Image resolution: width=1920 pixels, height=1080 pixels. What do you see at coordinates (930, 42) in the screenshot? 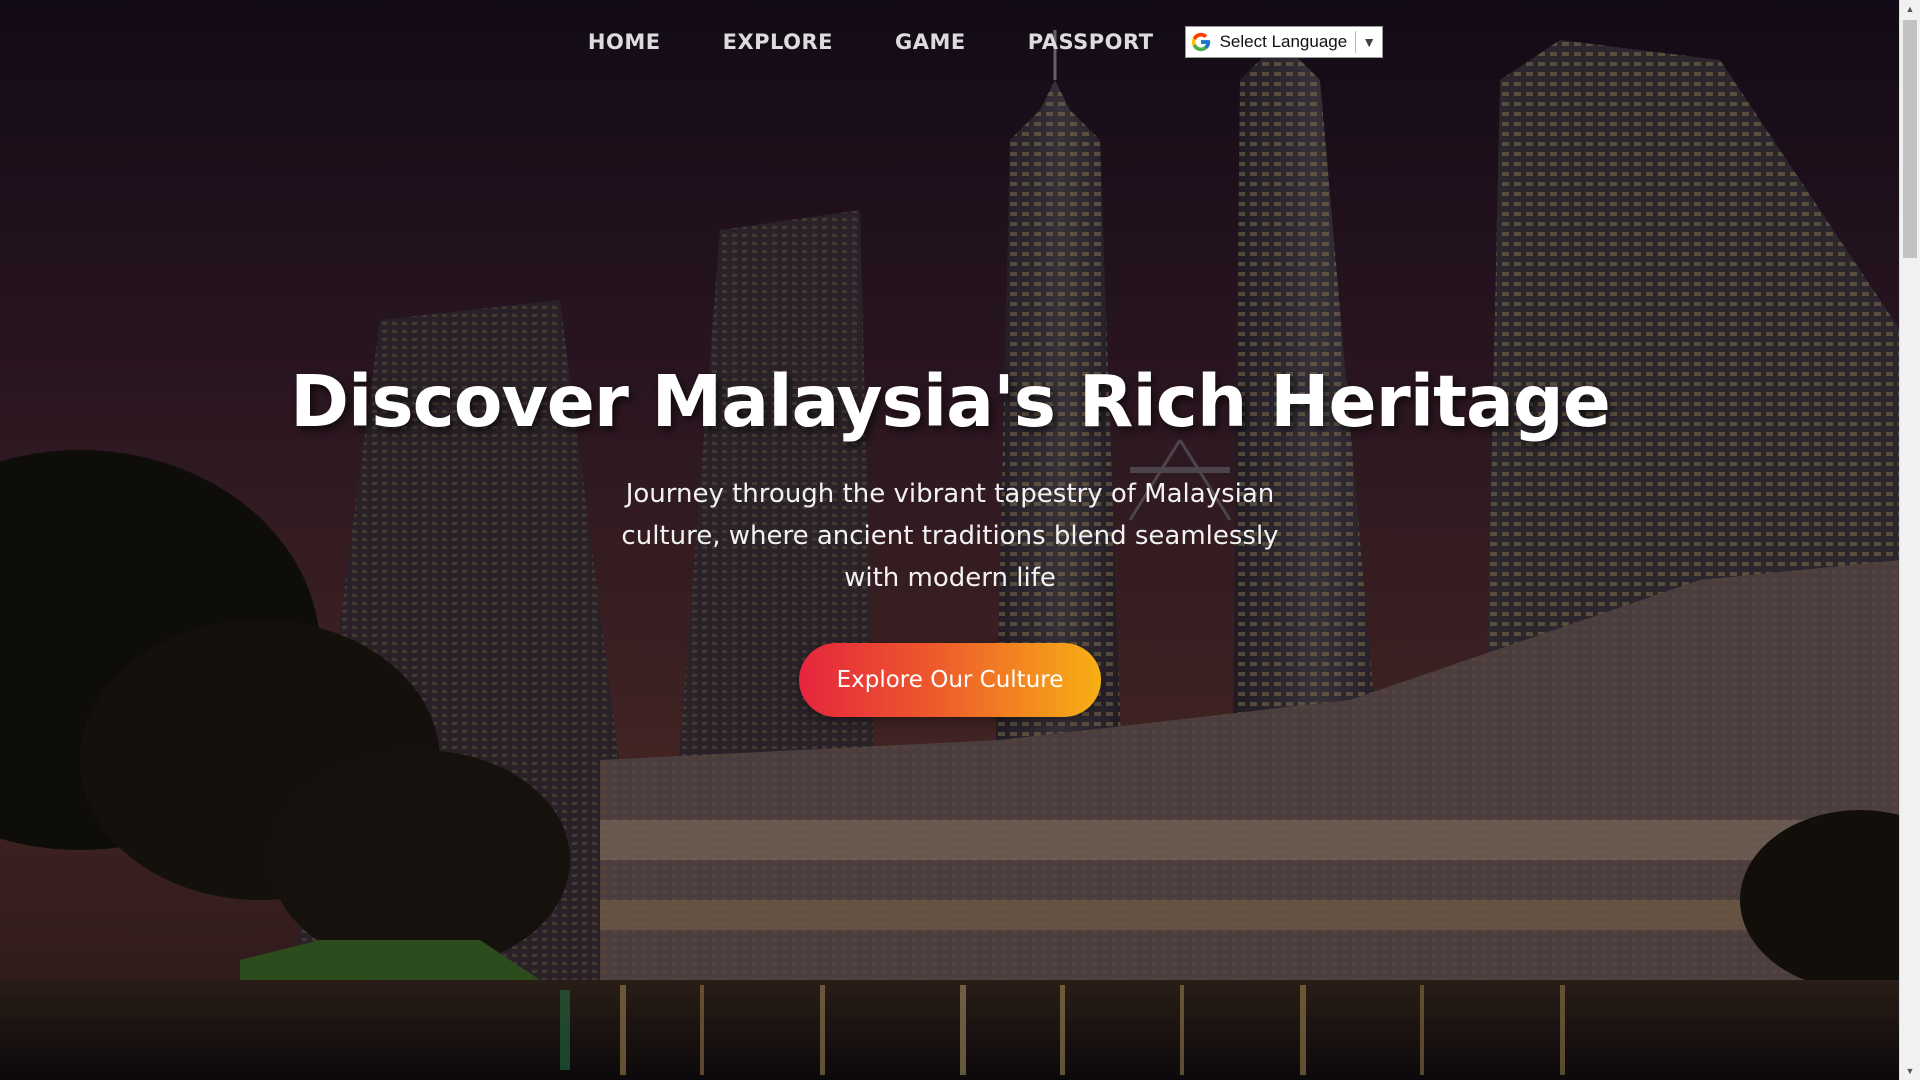
I see `nav-item-game: GAME` at bounding box center [930, 42].